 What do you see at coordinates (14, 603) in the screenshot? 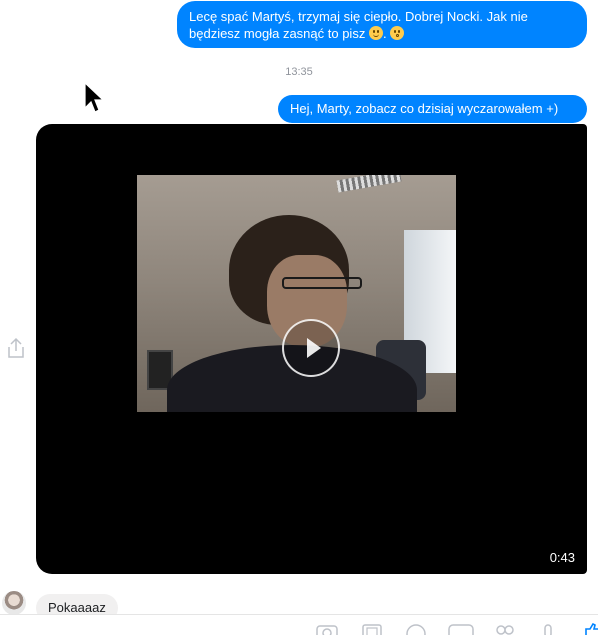
I see `avatar` at bounding box center [14, 603].